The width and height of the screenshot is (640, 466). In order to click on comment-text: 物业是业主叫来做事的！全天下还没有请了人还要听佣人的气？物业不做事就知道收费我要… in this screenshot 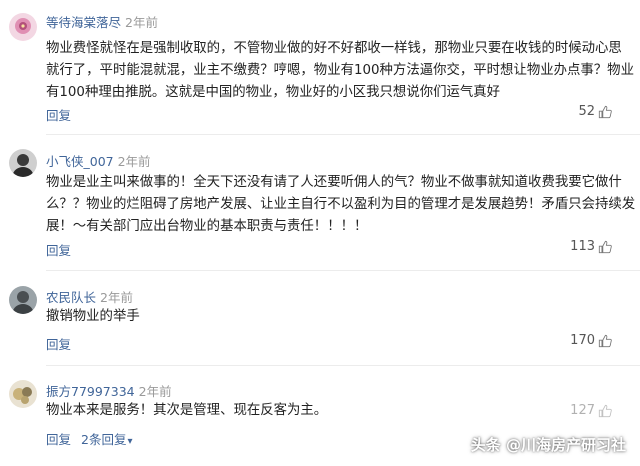, I will do `click(341, 205)`.